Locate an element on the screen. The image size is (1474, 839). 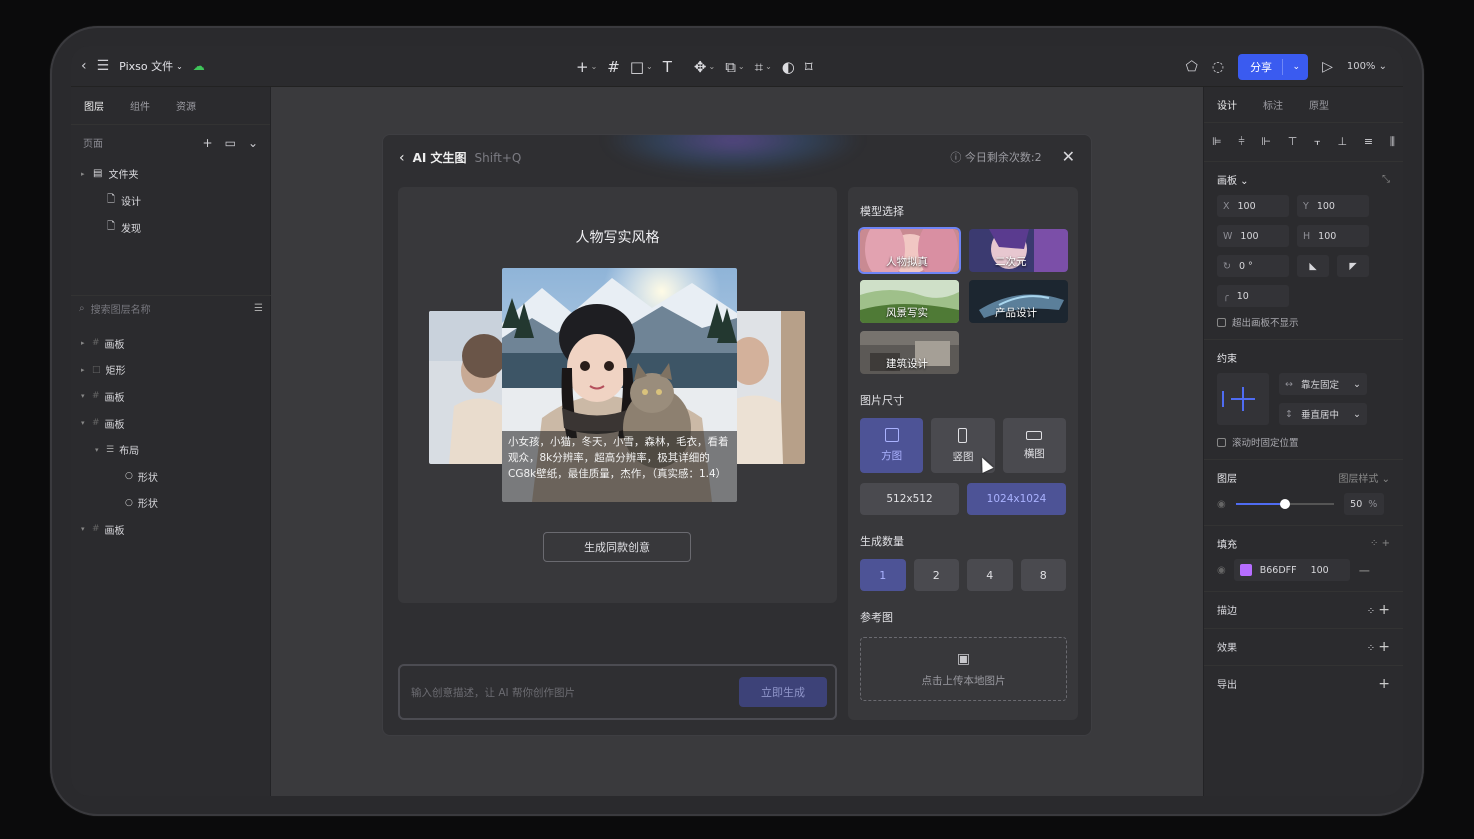
scroll-fixed-checkbox: 滚动时固定位置 is located at coordinates (1303, 442).